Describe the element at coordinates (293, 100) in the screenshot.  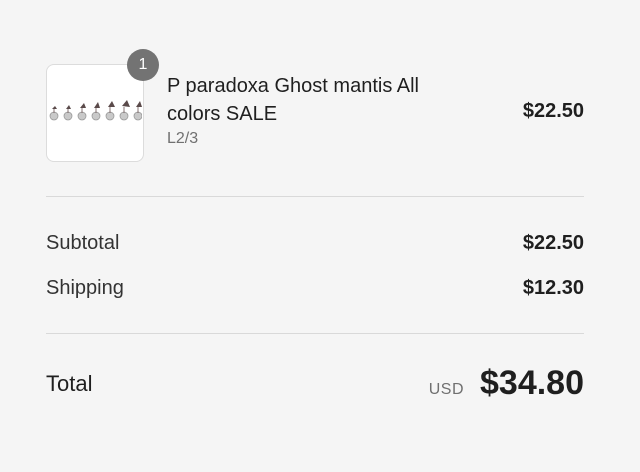
I see `product-title: P paradoxa Ghost mantis All colors SALE` at that location.